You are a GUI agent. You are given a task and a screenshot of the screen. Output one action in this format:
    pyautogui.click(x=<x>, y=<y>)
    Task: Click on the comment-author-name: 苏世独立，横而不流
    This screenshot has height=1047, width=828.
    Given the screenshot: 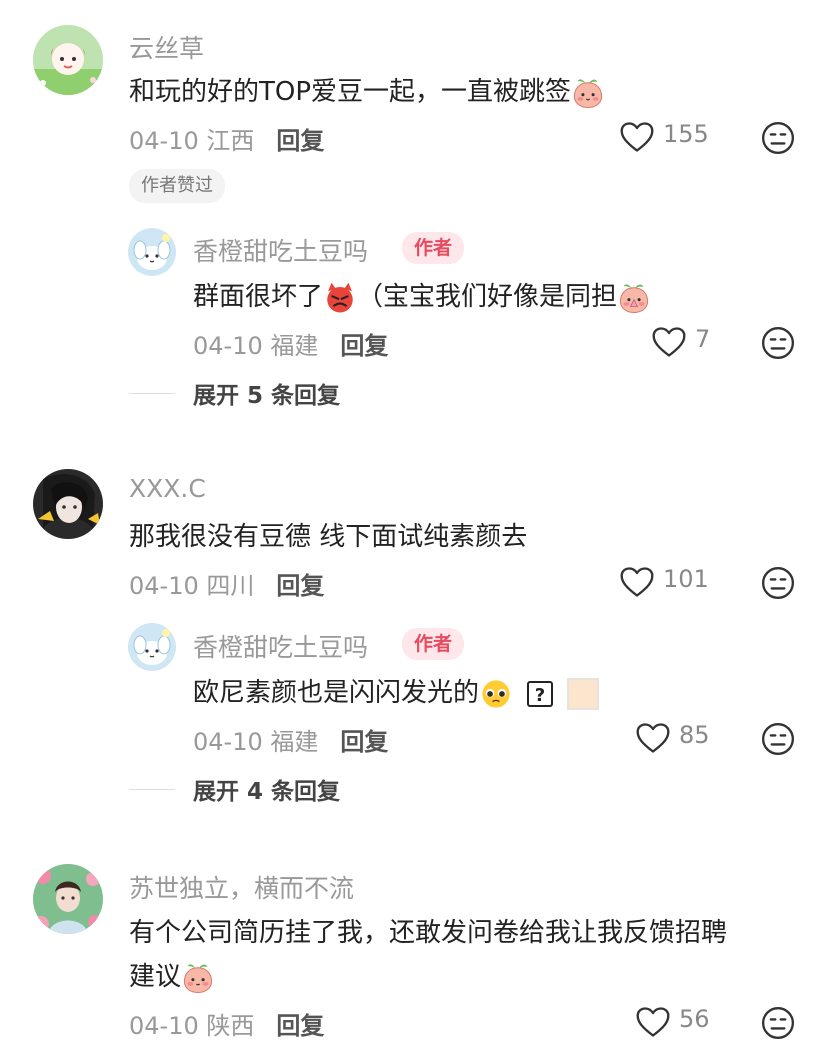 What is the action you would take?
    pyautogui.click(x=241, y=887)
    